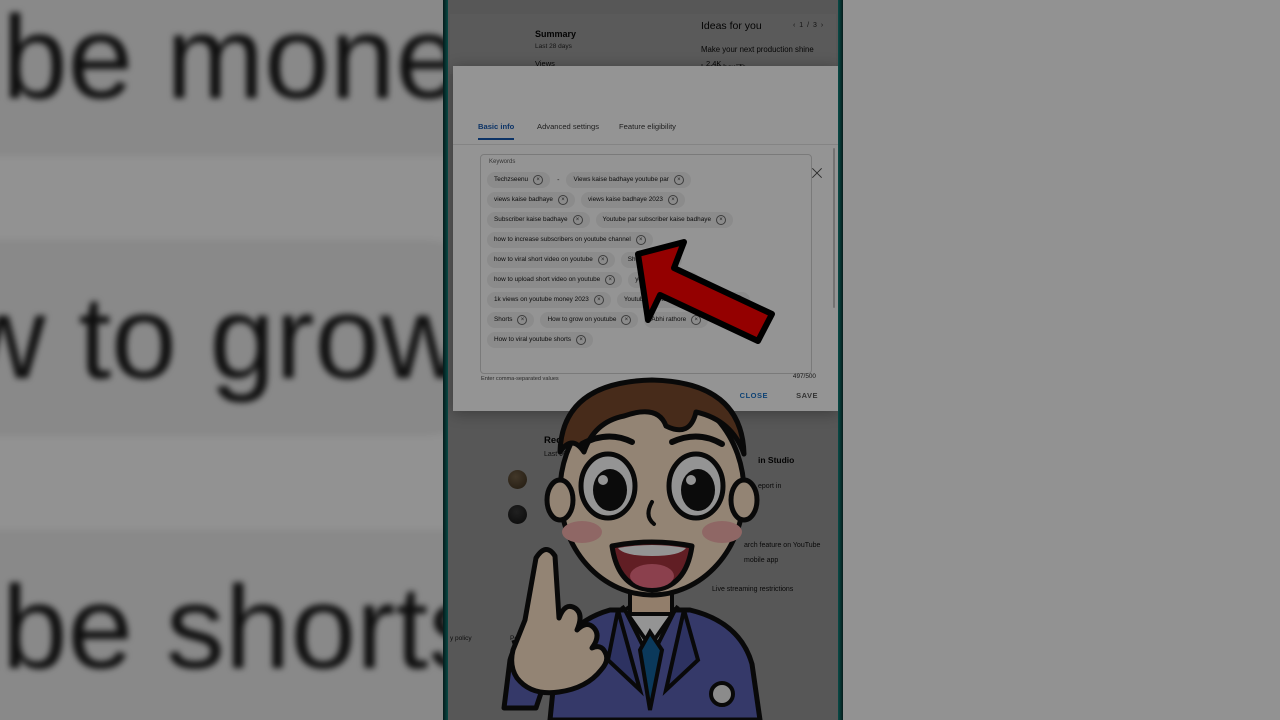  I want to click on keyword-chip: Techzseenu ×, so click(519, 180).